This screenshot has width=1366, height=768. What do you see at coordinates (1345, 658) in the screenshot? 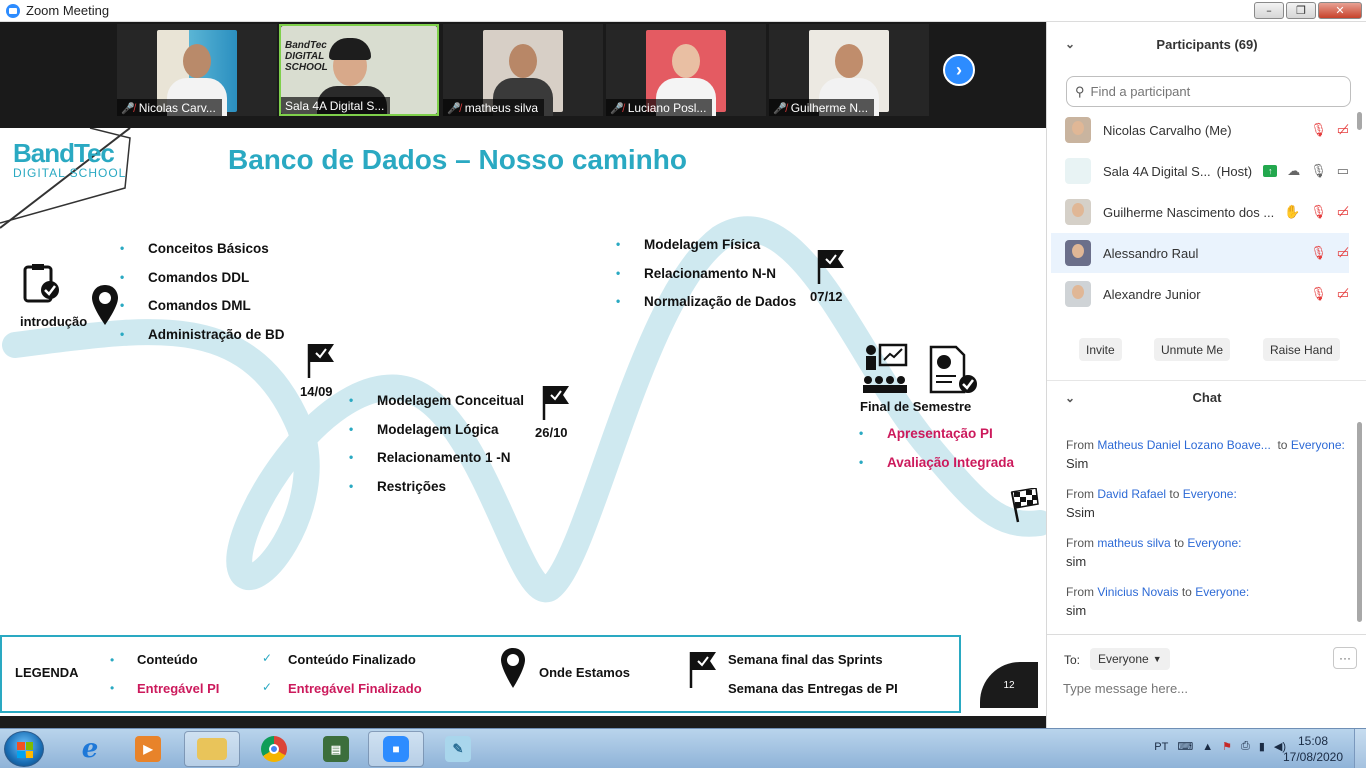
I see `chat-more-button: ···` at bounding box center [1345, 658].